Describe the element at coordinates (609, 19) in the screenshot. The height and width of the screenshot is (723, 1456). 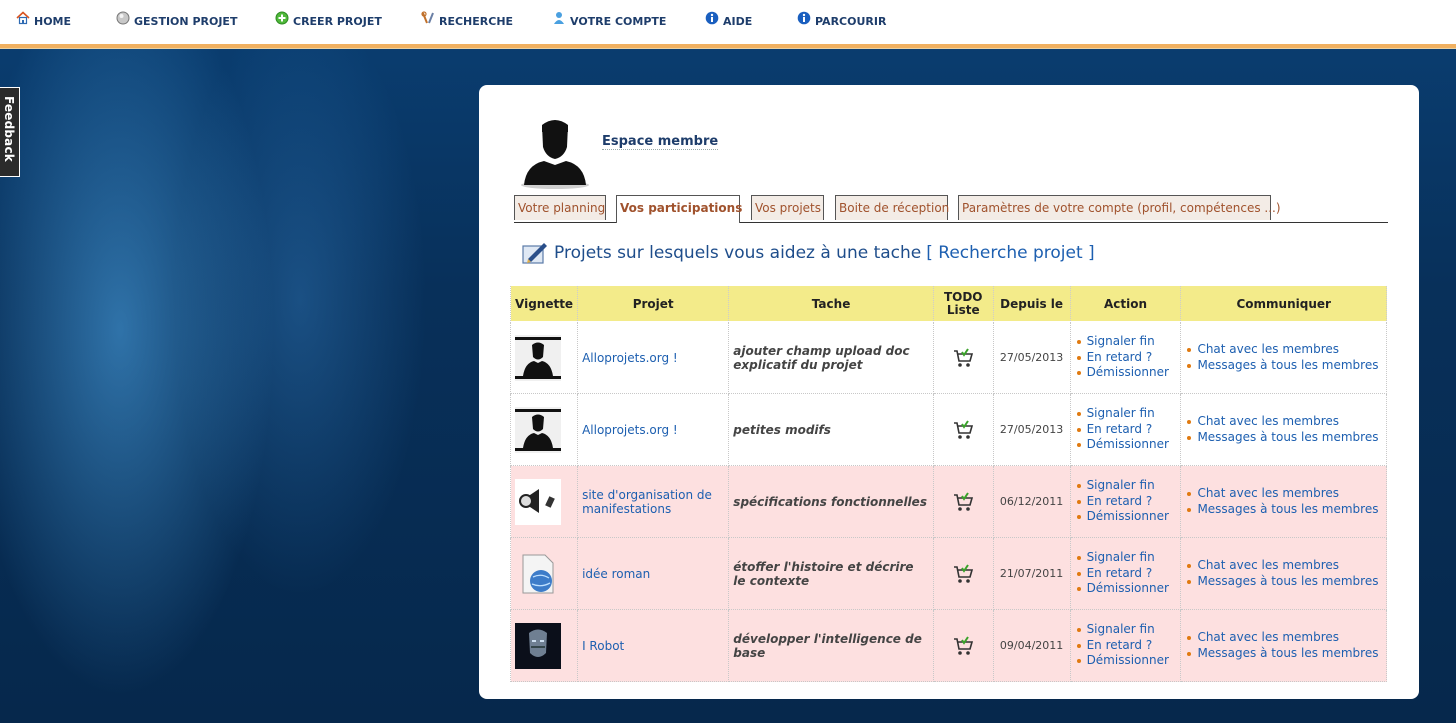
I see `nav-votre-compte: VOTRE COMPTE` at that location.